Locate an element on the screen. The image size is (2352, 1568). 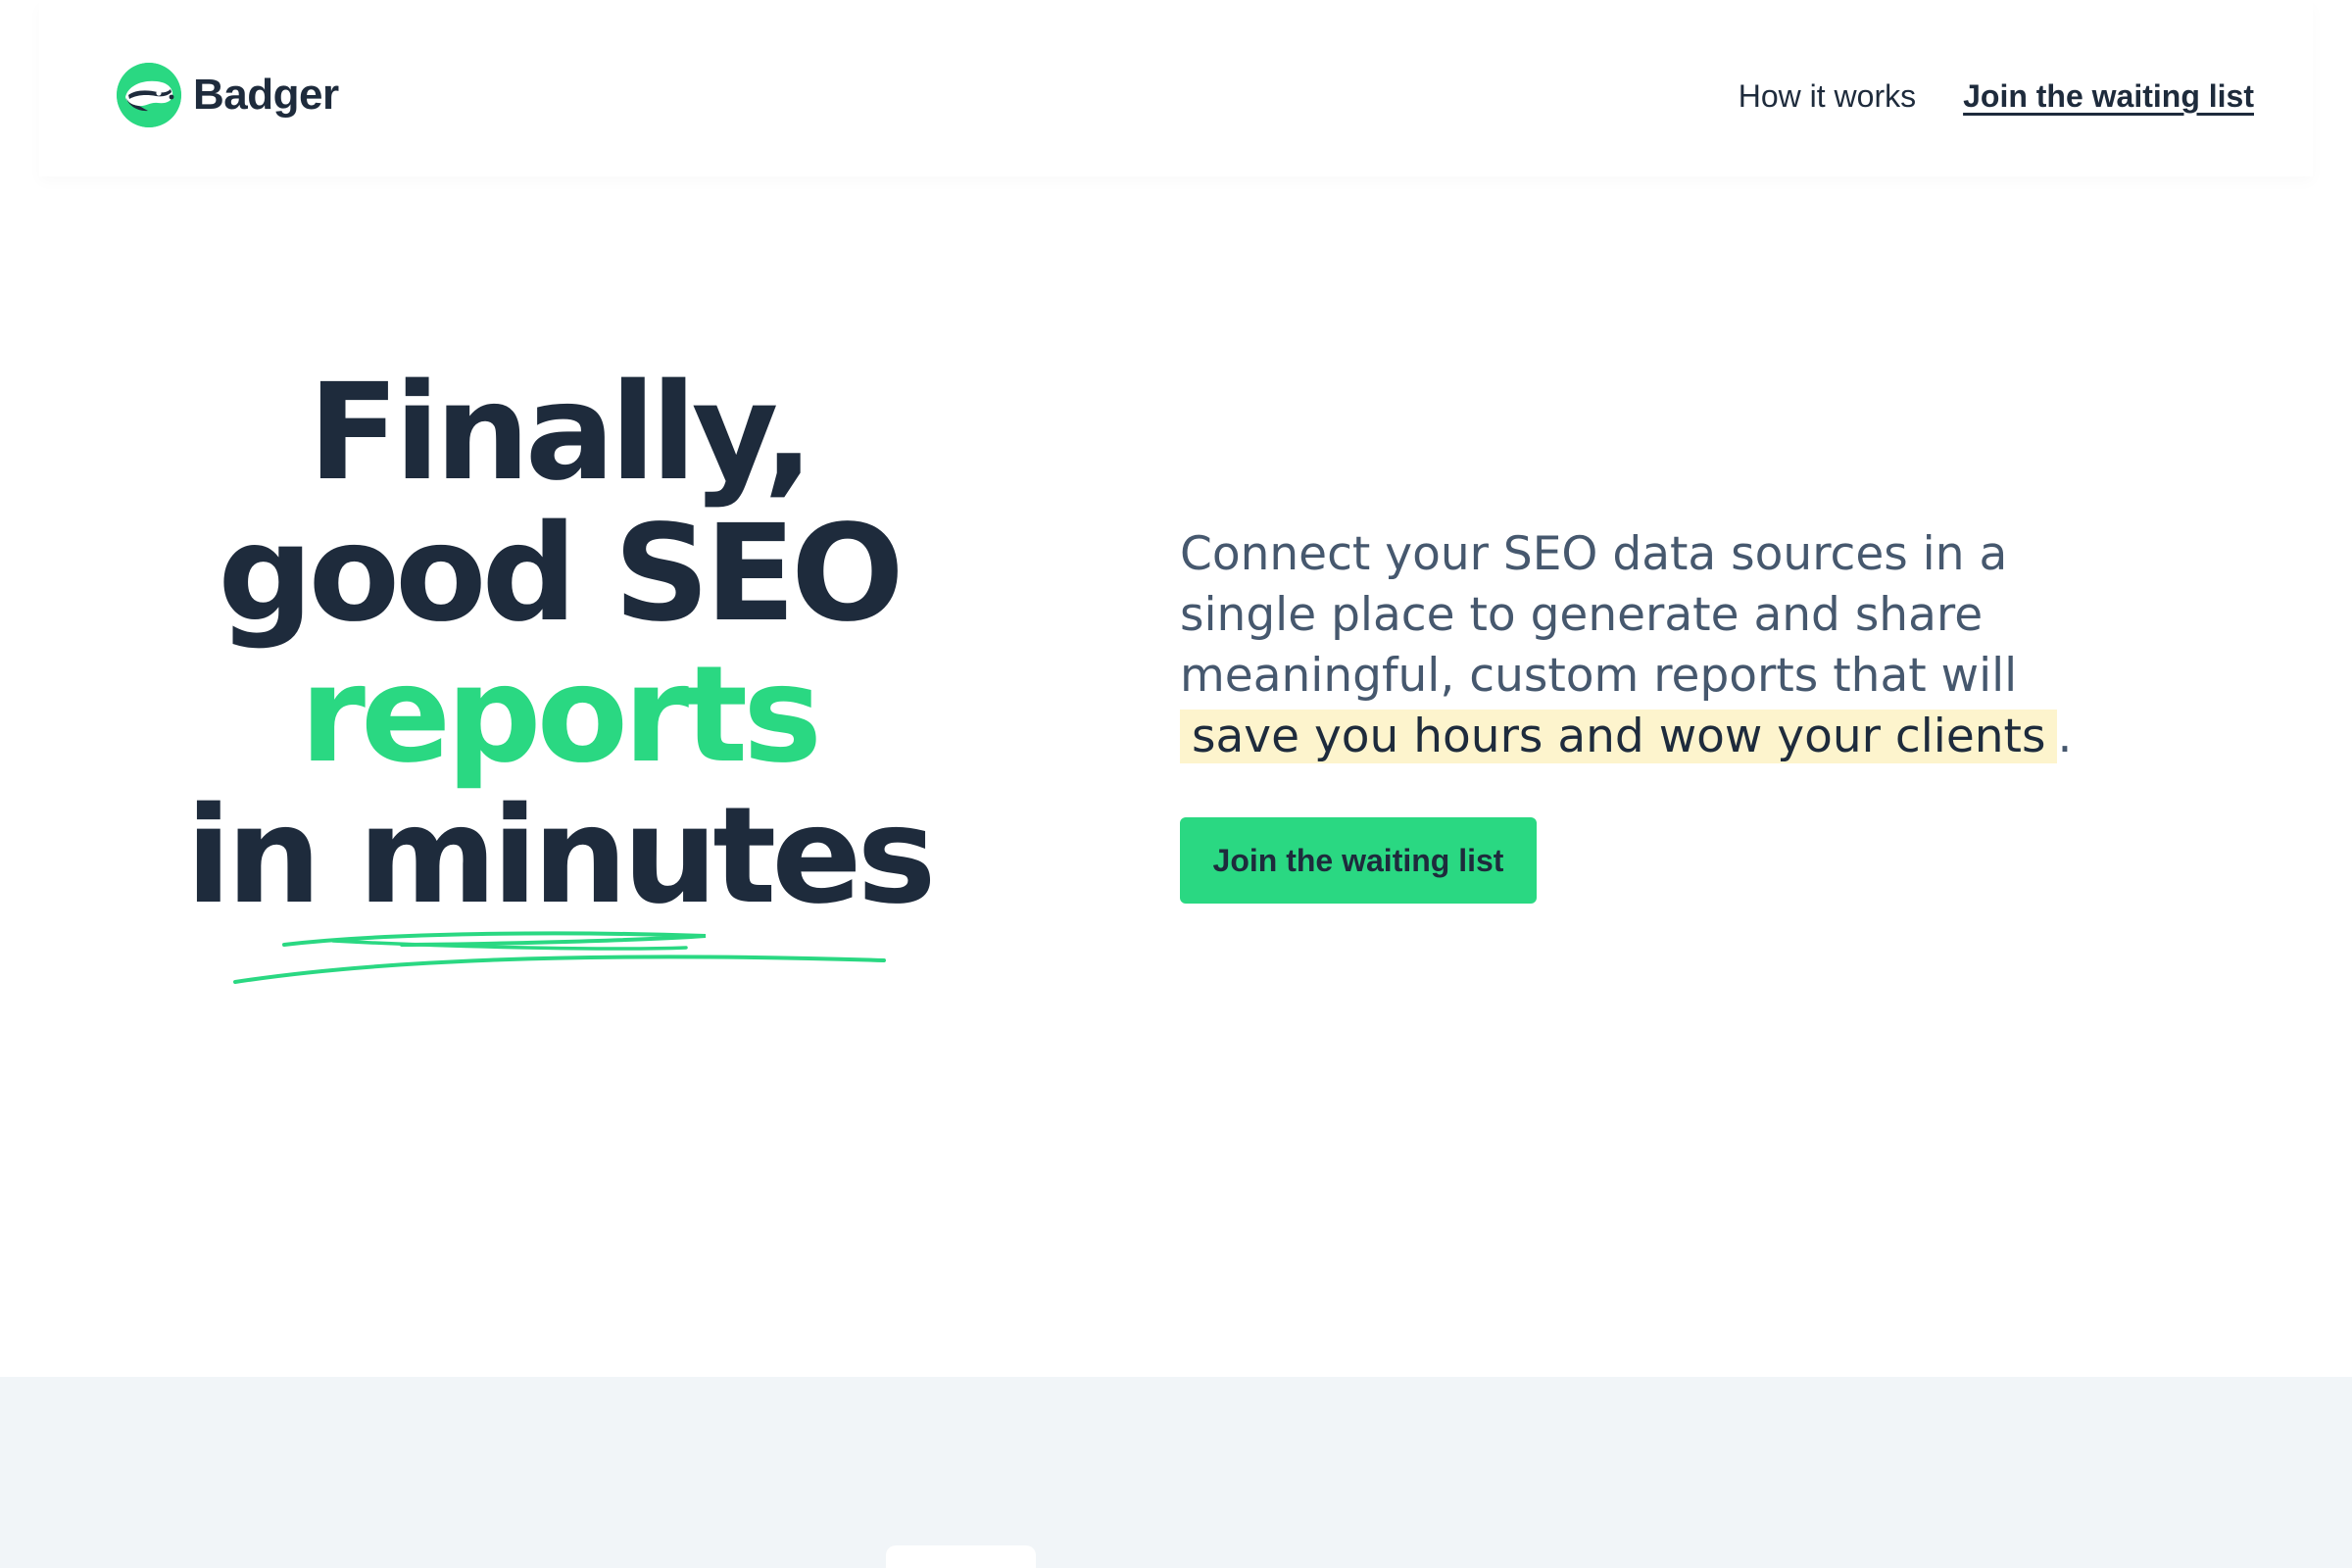
intro-end: . is located at coordinates (2065, 736).